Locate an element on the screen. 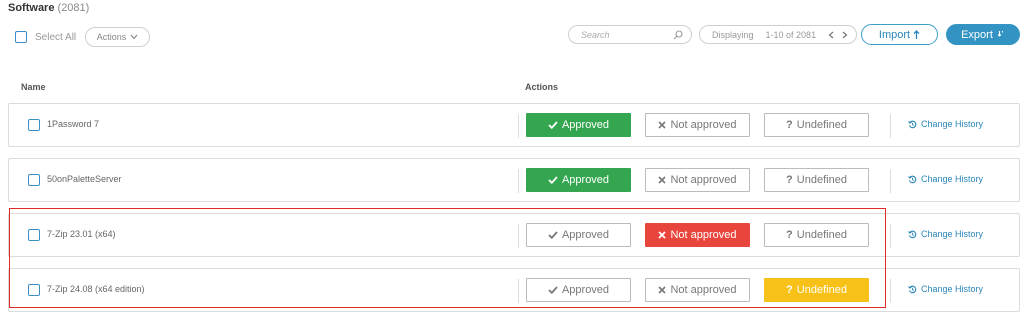 The image size is (1024, 317). select-all-control: Select All is located at coordinates (45, 37).